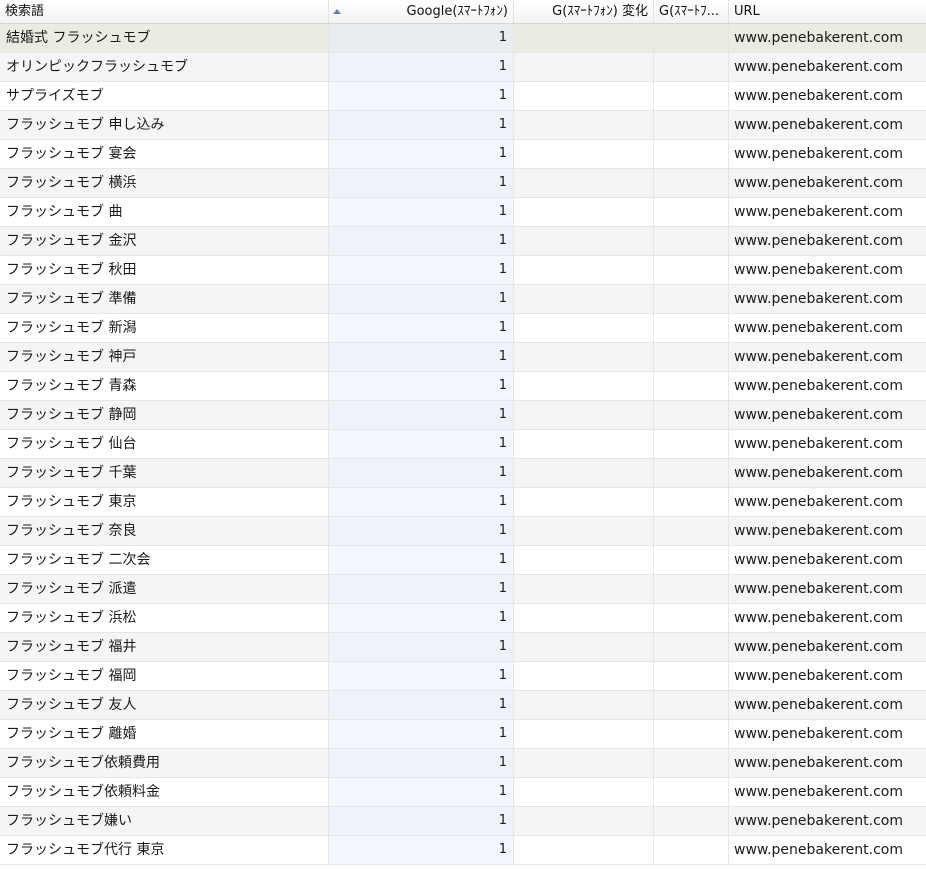 The height and width of the screenshot is (869, 926). I want to click on table-row: フラッシュモブ 二次会 1 www.penebakerent.com, so click(463, 560).